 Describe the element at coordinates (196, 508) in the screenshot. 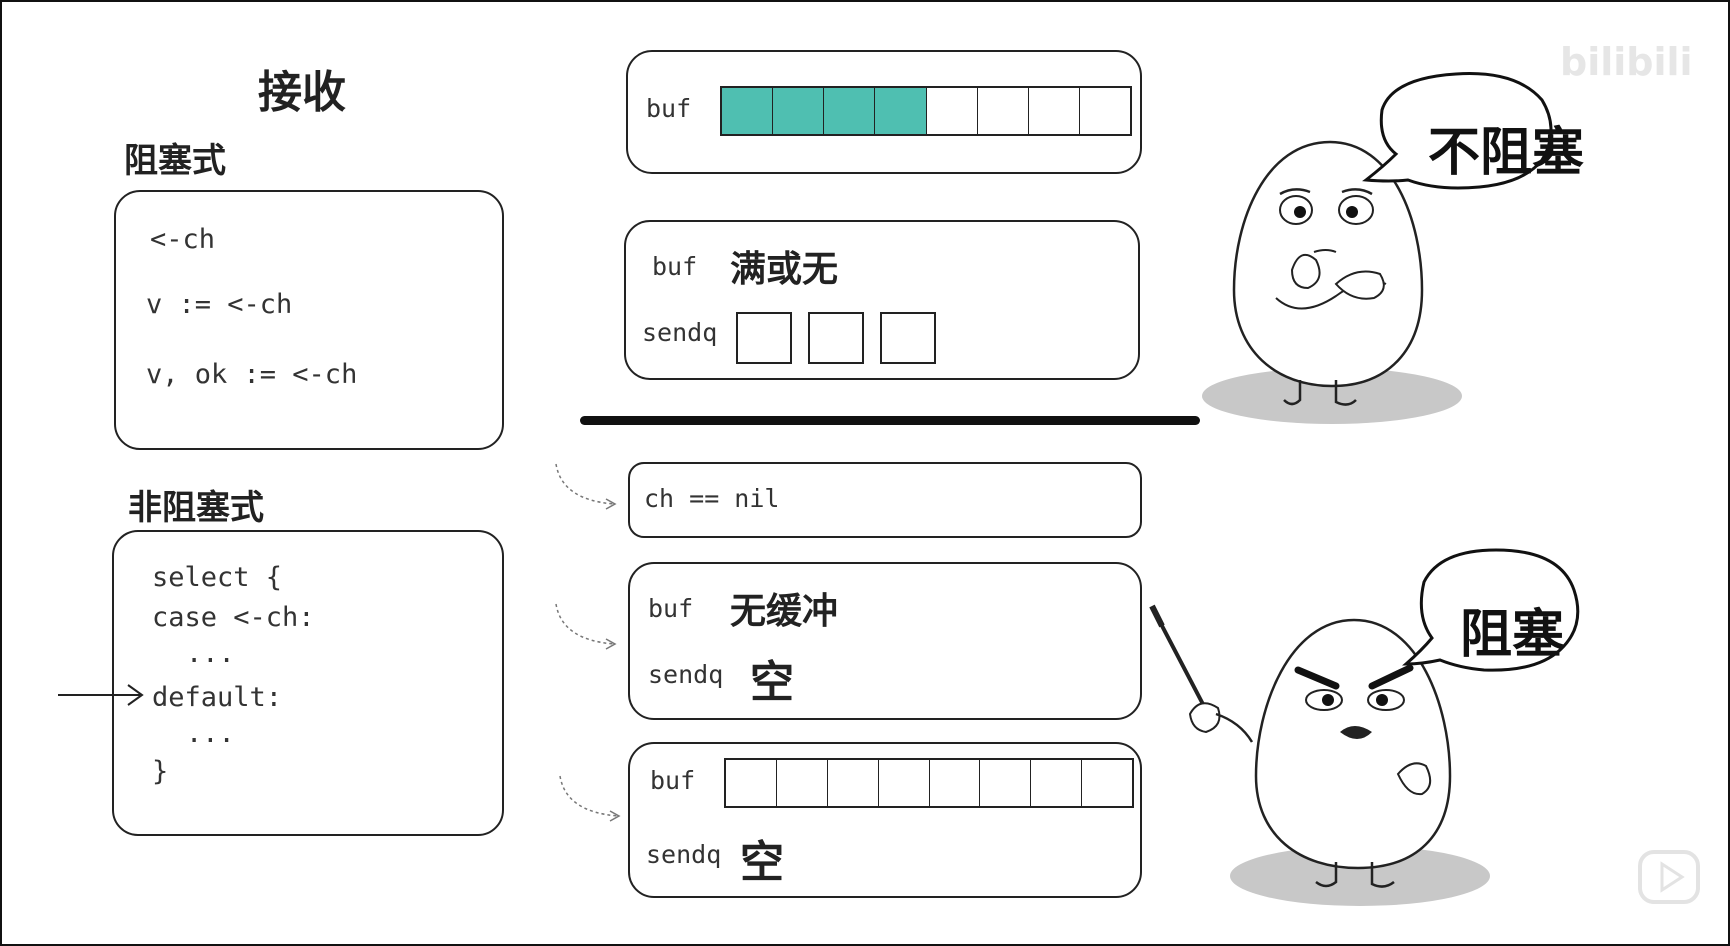

I see `nonblocking-heading: 非阻塞式` at that location.